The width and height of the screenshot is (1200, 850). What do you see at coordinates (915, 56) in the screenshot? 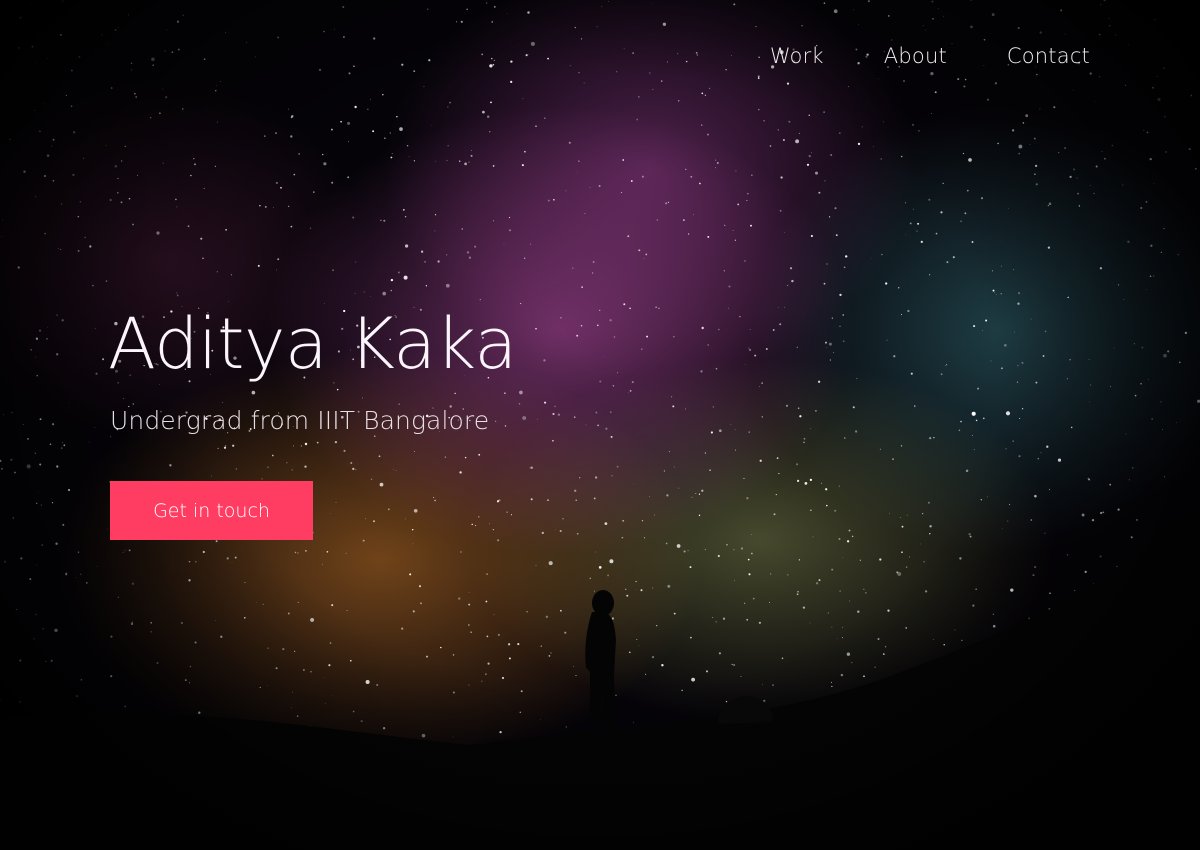
I see `nav-link-about: About` at bounding box center [915, 56].